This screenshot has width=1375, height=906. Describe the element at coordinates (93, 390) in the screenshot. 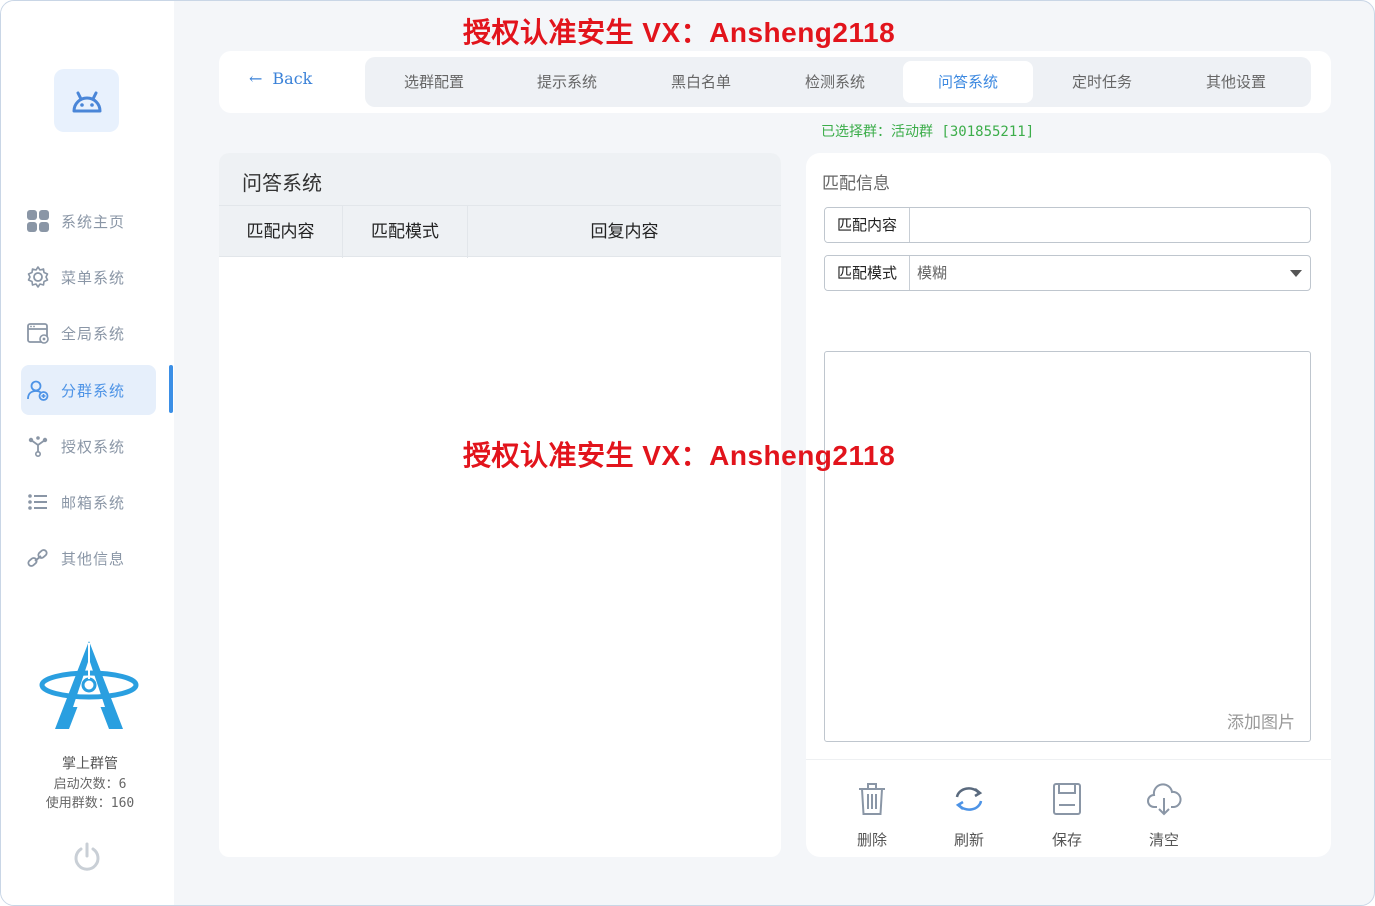

I see `sidebar-item-label: 分群系统` at that location.